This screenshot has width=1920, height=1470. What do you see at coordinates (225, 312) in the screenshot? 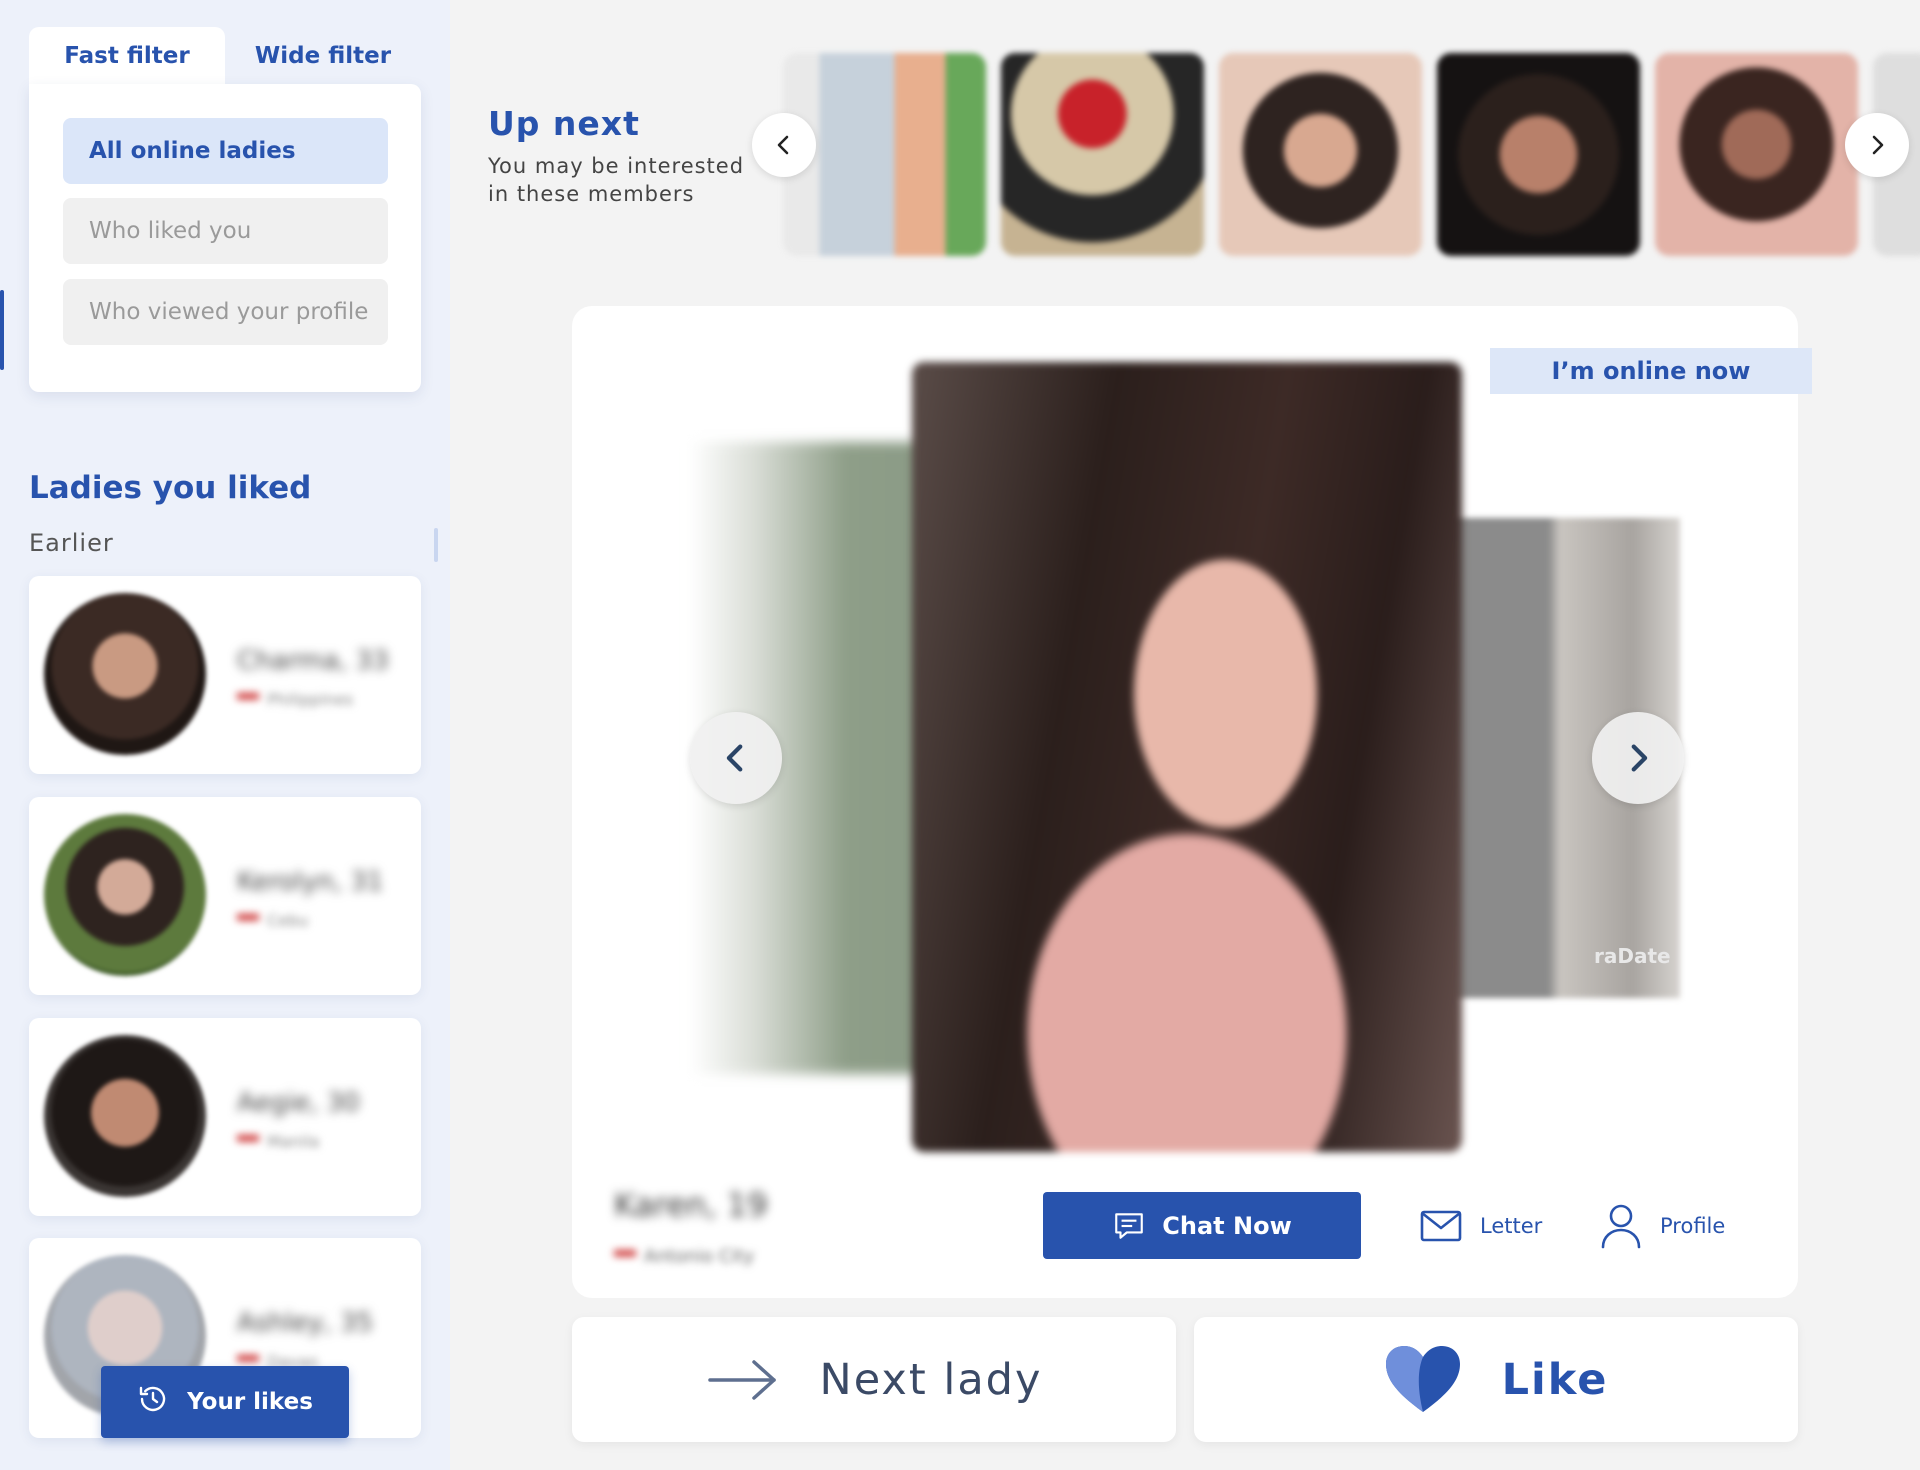
I see `filter-who-viewed-button: Who viewed your profile` at bounding box center [225, 312].